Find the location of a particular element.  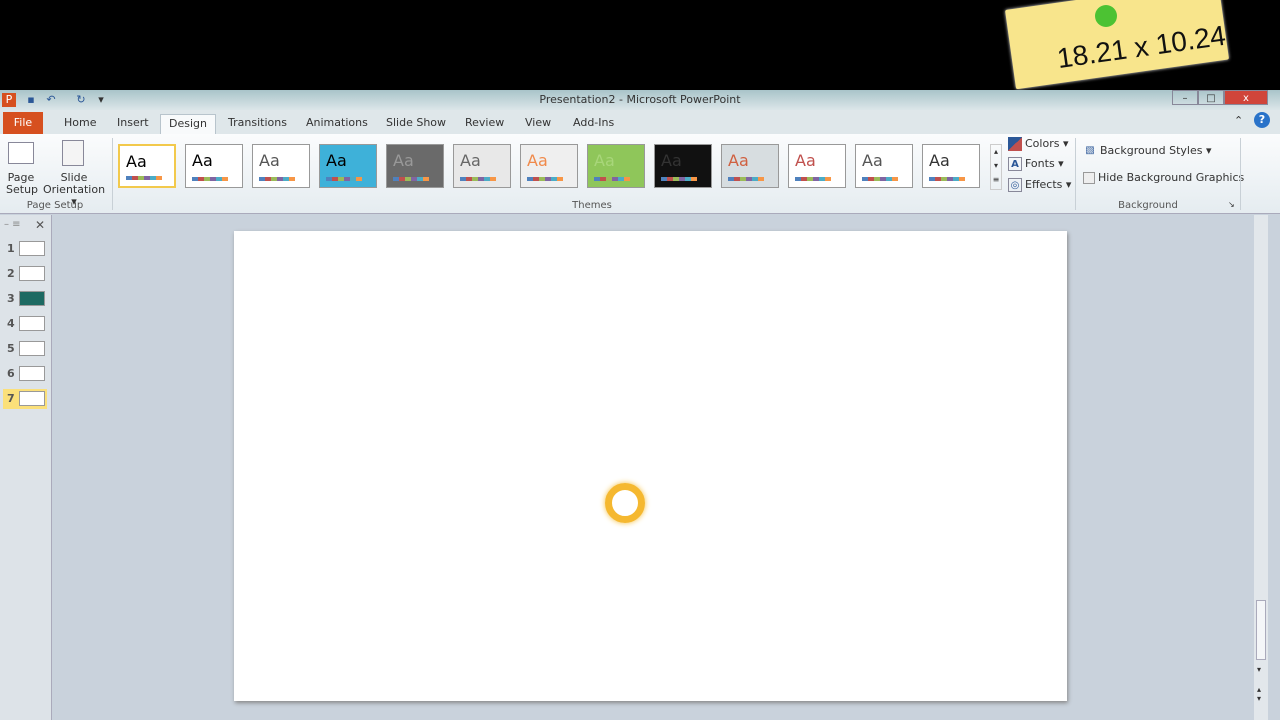

fonts-button: A Fonts ▾ is located at coordinates (1036, 164).